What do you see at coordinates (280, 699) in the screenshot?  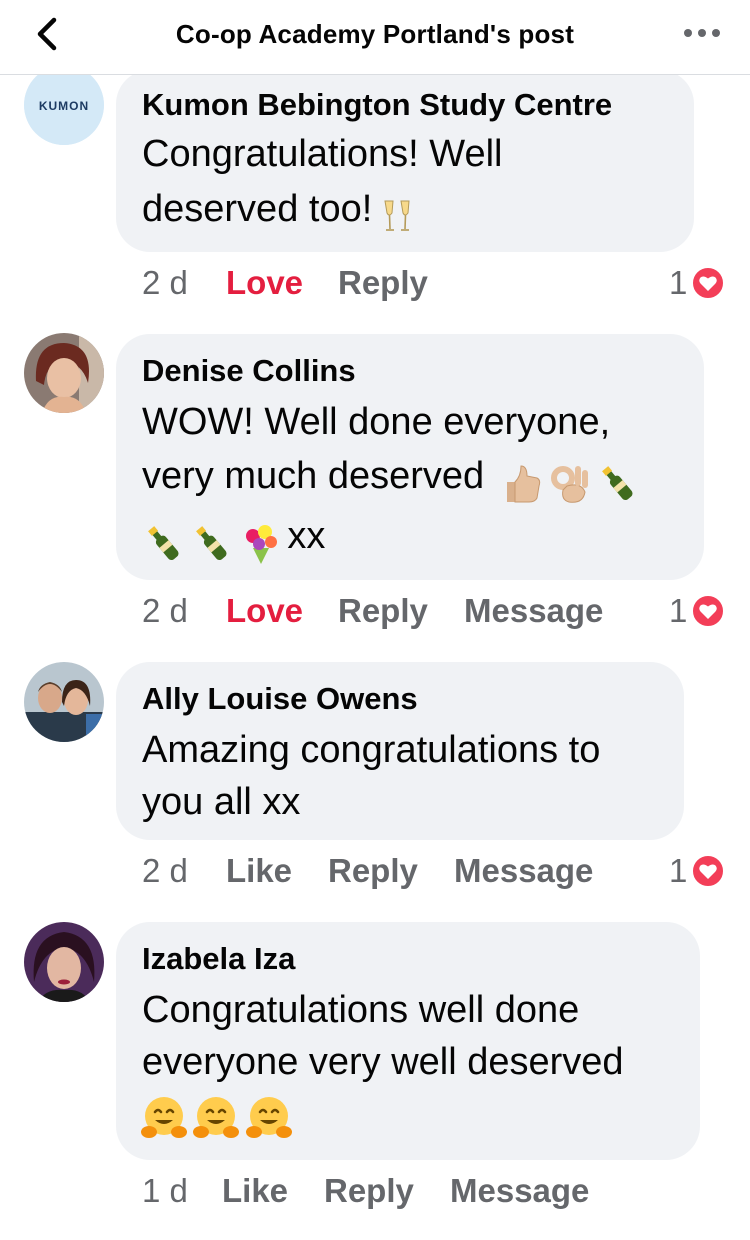 I see `comment-author: Ally Louise Owens` at bounding box center [280, 699].